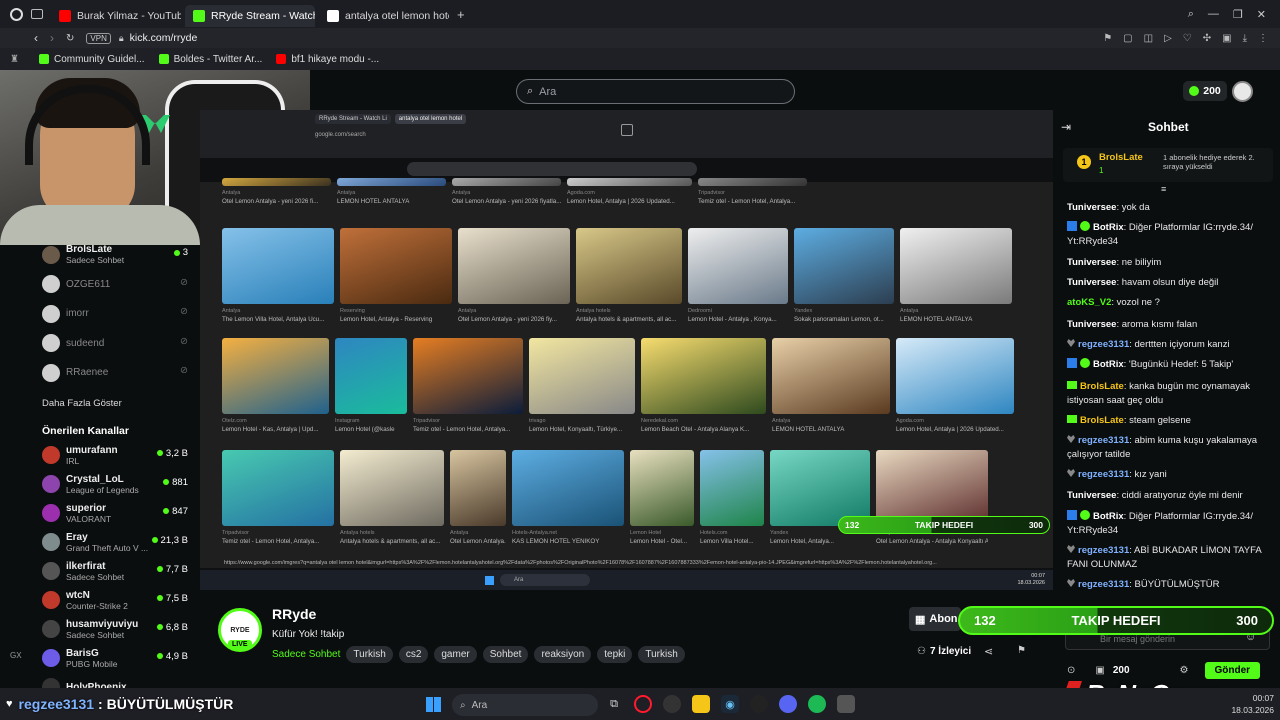  Describe the element at coordinates (115, 658) in the screenshot. I see `recommended-channel: BarisG PUBG Mobile 4,9 B` at that location.